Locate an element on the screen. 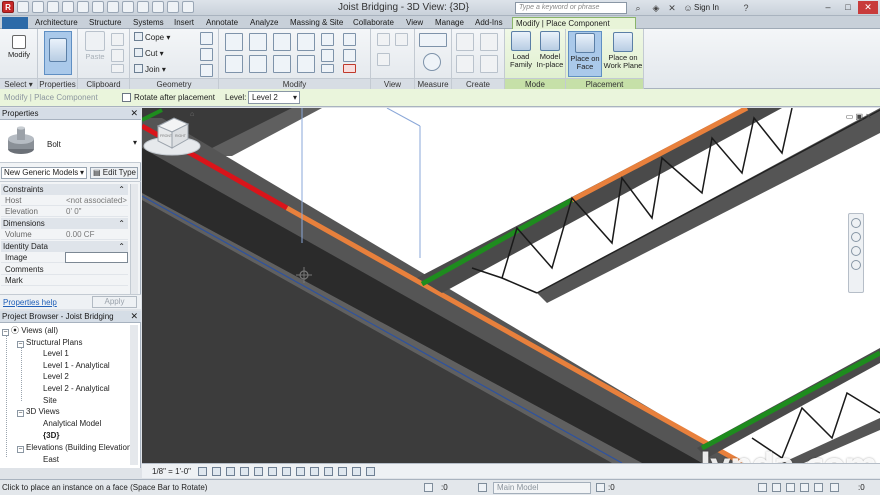 This screenshot has width=880, height=495. orbit-icon is located at coordinates (856, 265).